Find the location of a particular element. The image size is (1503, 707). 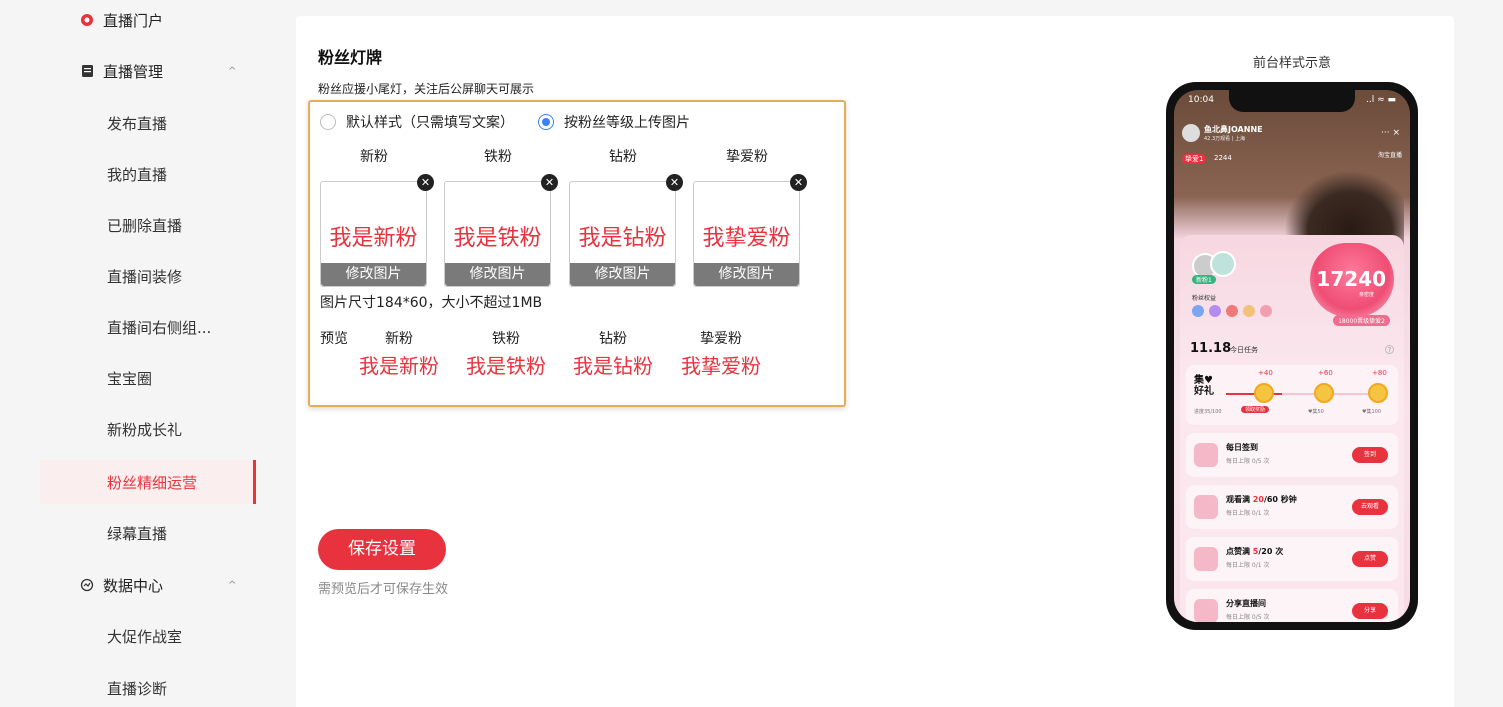

nav-data-center: 数据中心 ^ is located at coordinates (158, 585).